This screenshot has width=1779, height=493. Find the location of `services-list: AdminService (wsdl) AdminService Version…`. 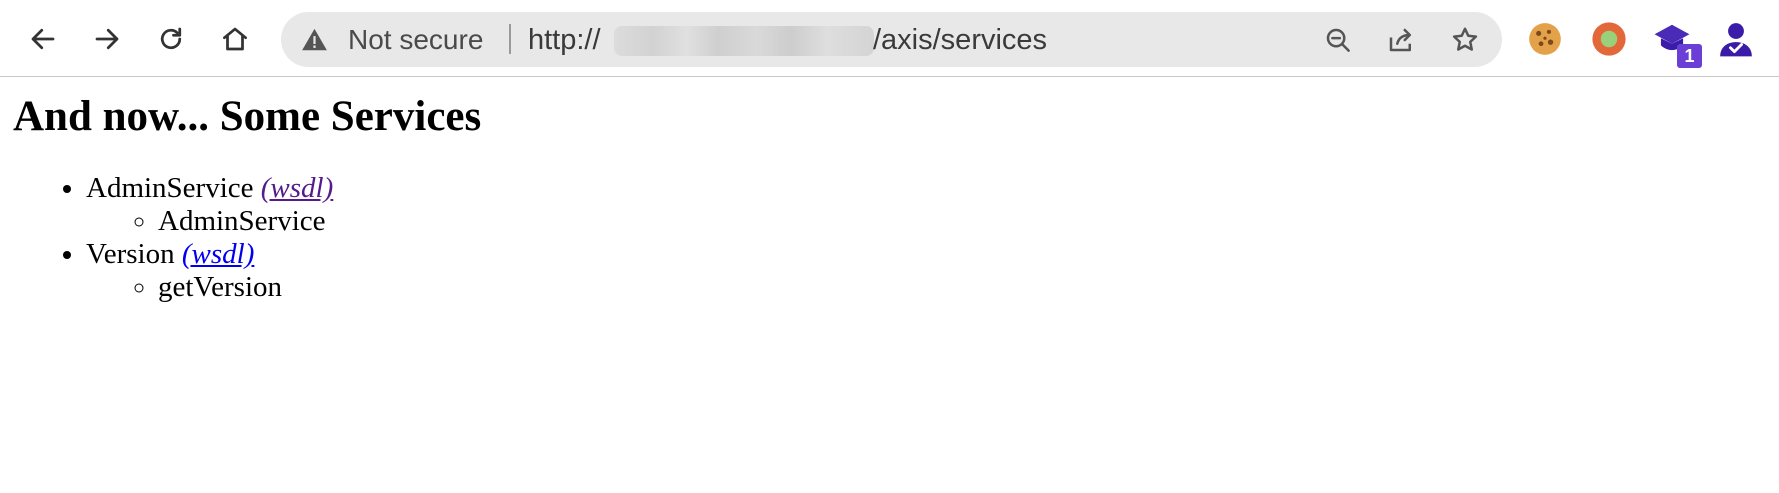

services-list: AdminService (wsdl) AdminService Version… is located at coordinates (166, 238).